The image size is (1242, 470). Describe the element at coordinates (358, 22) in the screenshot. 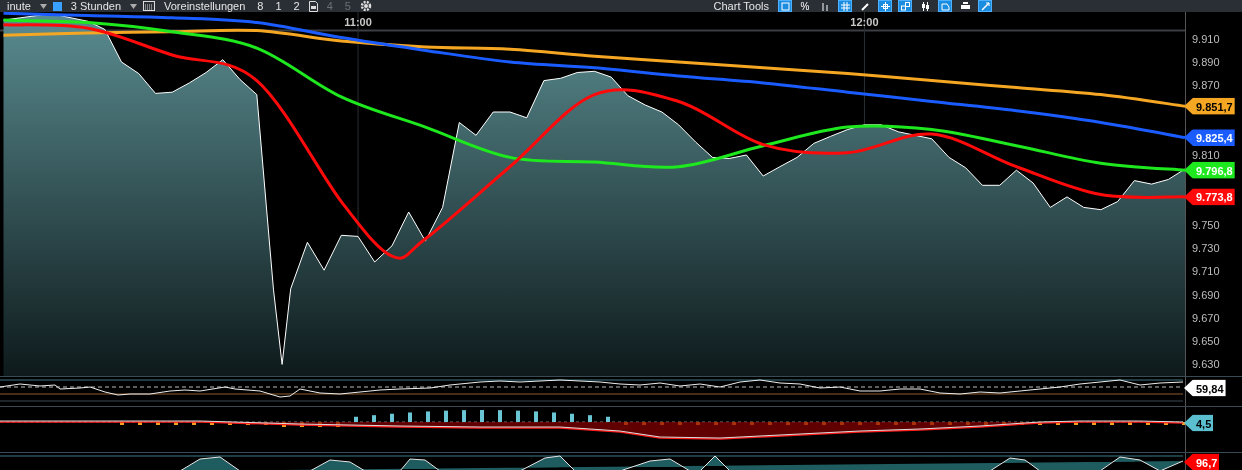

I see `time-label: 11:00` at that location.